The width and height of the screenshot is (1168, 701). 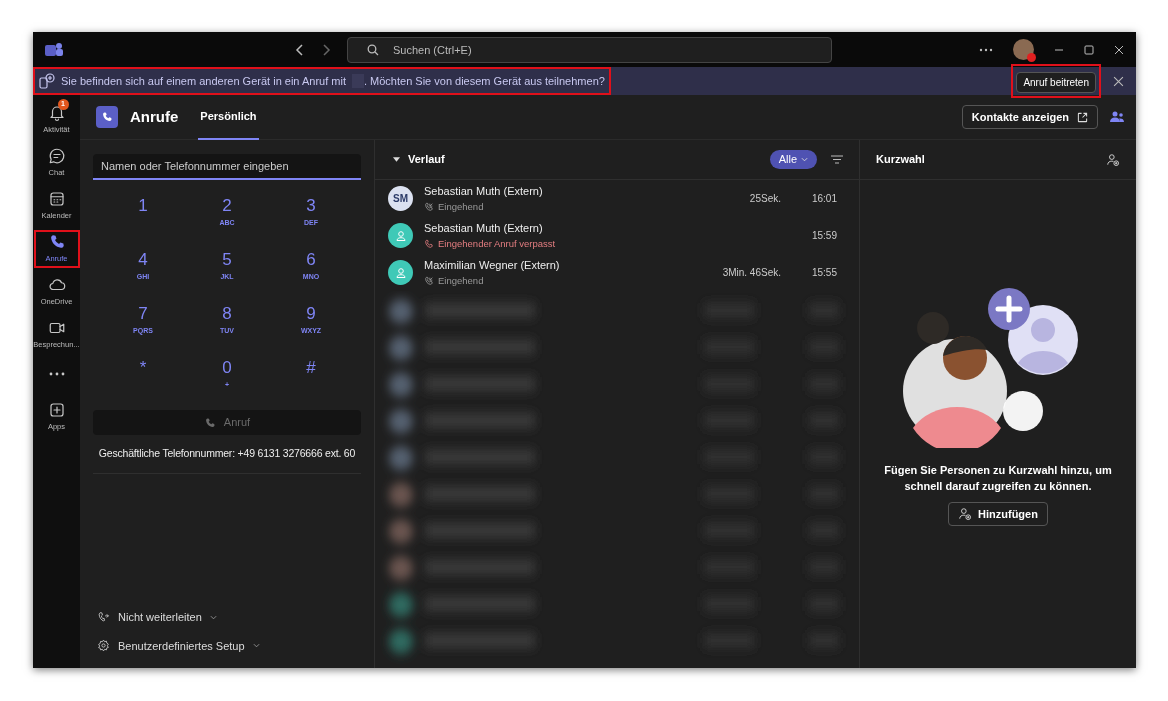 What do you see at coordinates (154, 116) in the screenshot?
I see `page-title: Anrufe` at bounding box center [154, 116].